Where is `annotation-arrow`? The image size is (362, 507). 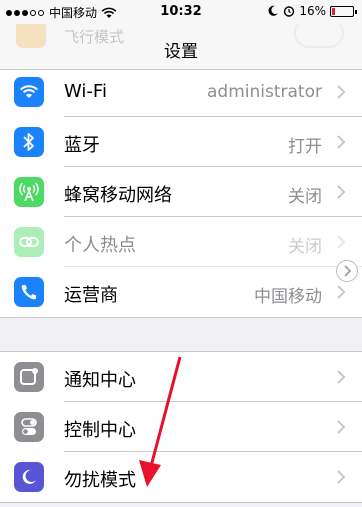
annotation-arrow is located at coordinates (160, 421).